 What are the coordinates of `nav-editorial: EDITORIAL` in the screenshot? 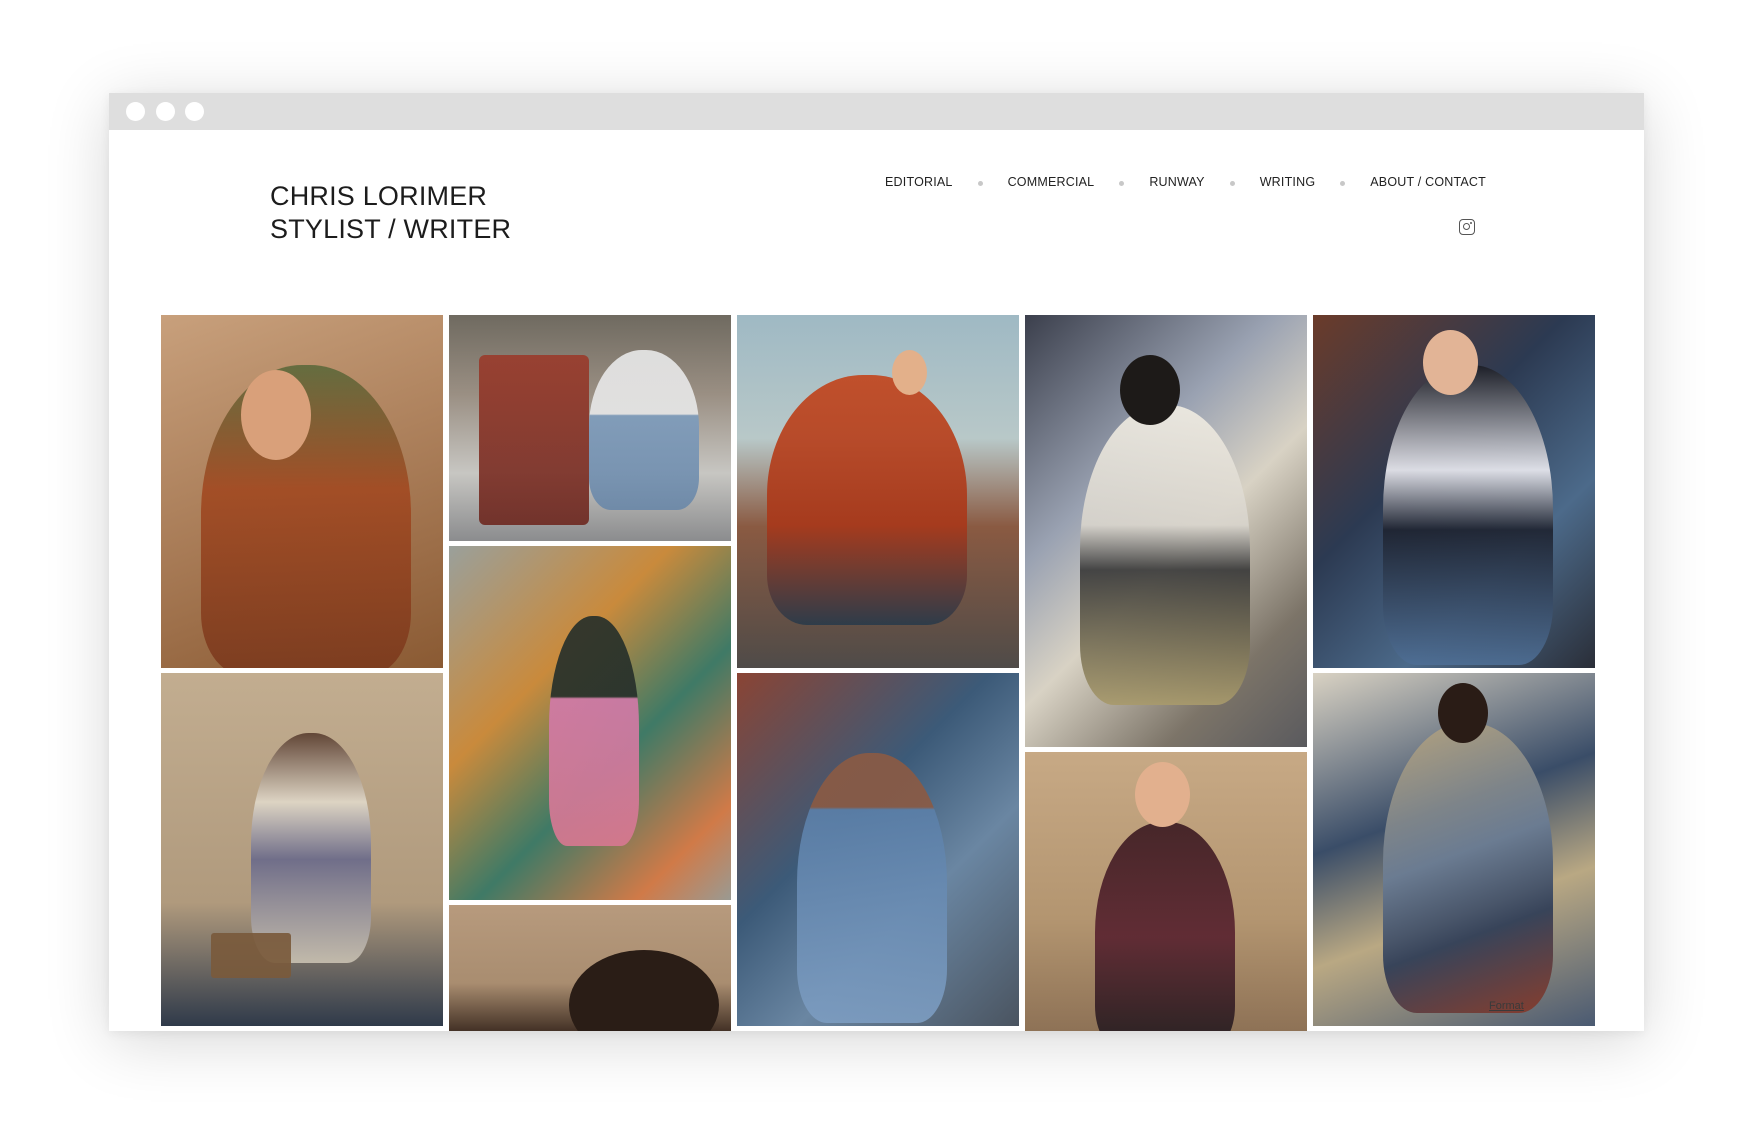 It's located at (919, 182).